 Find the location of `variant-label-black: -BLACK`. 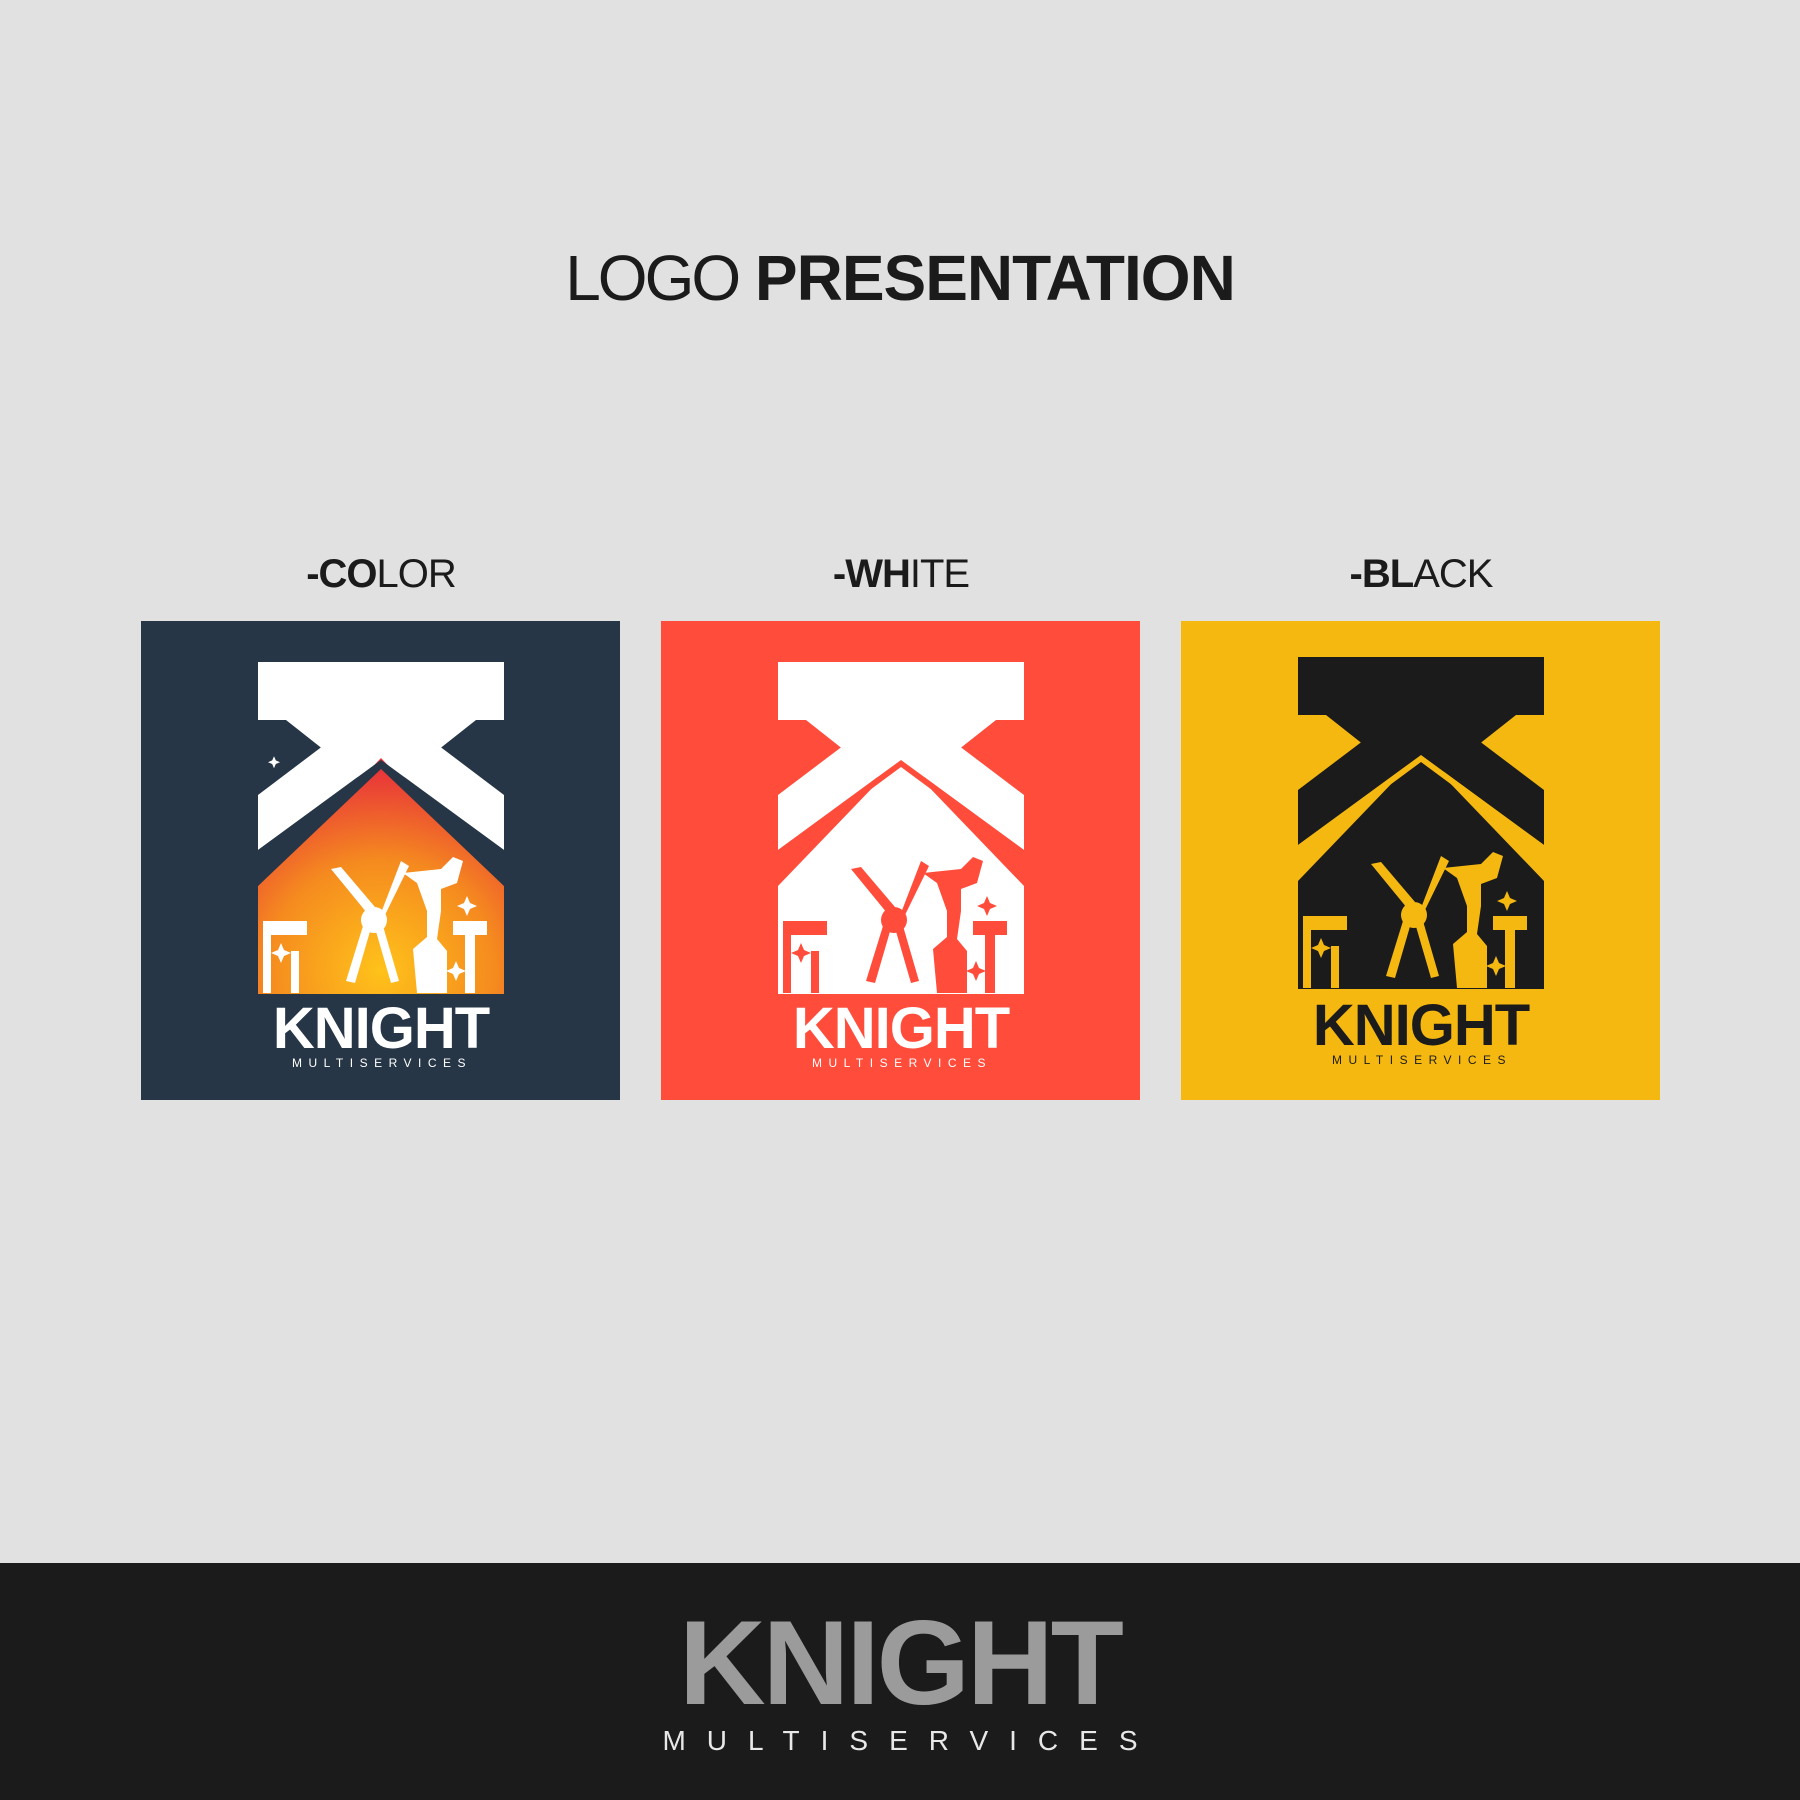

variant-label-black: -BLACK is located at coordinates (1421, 574).